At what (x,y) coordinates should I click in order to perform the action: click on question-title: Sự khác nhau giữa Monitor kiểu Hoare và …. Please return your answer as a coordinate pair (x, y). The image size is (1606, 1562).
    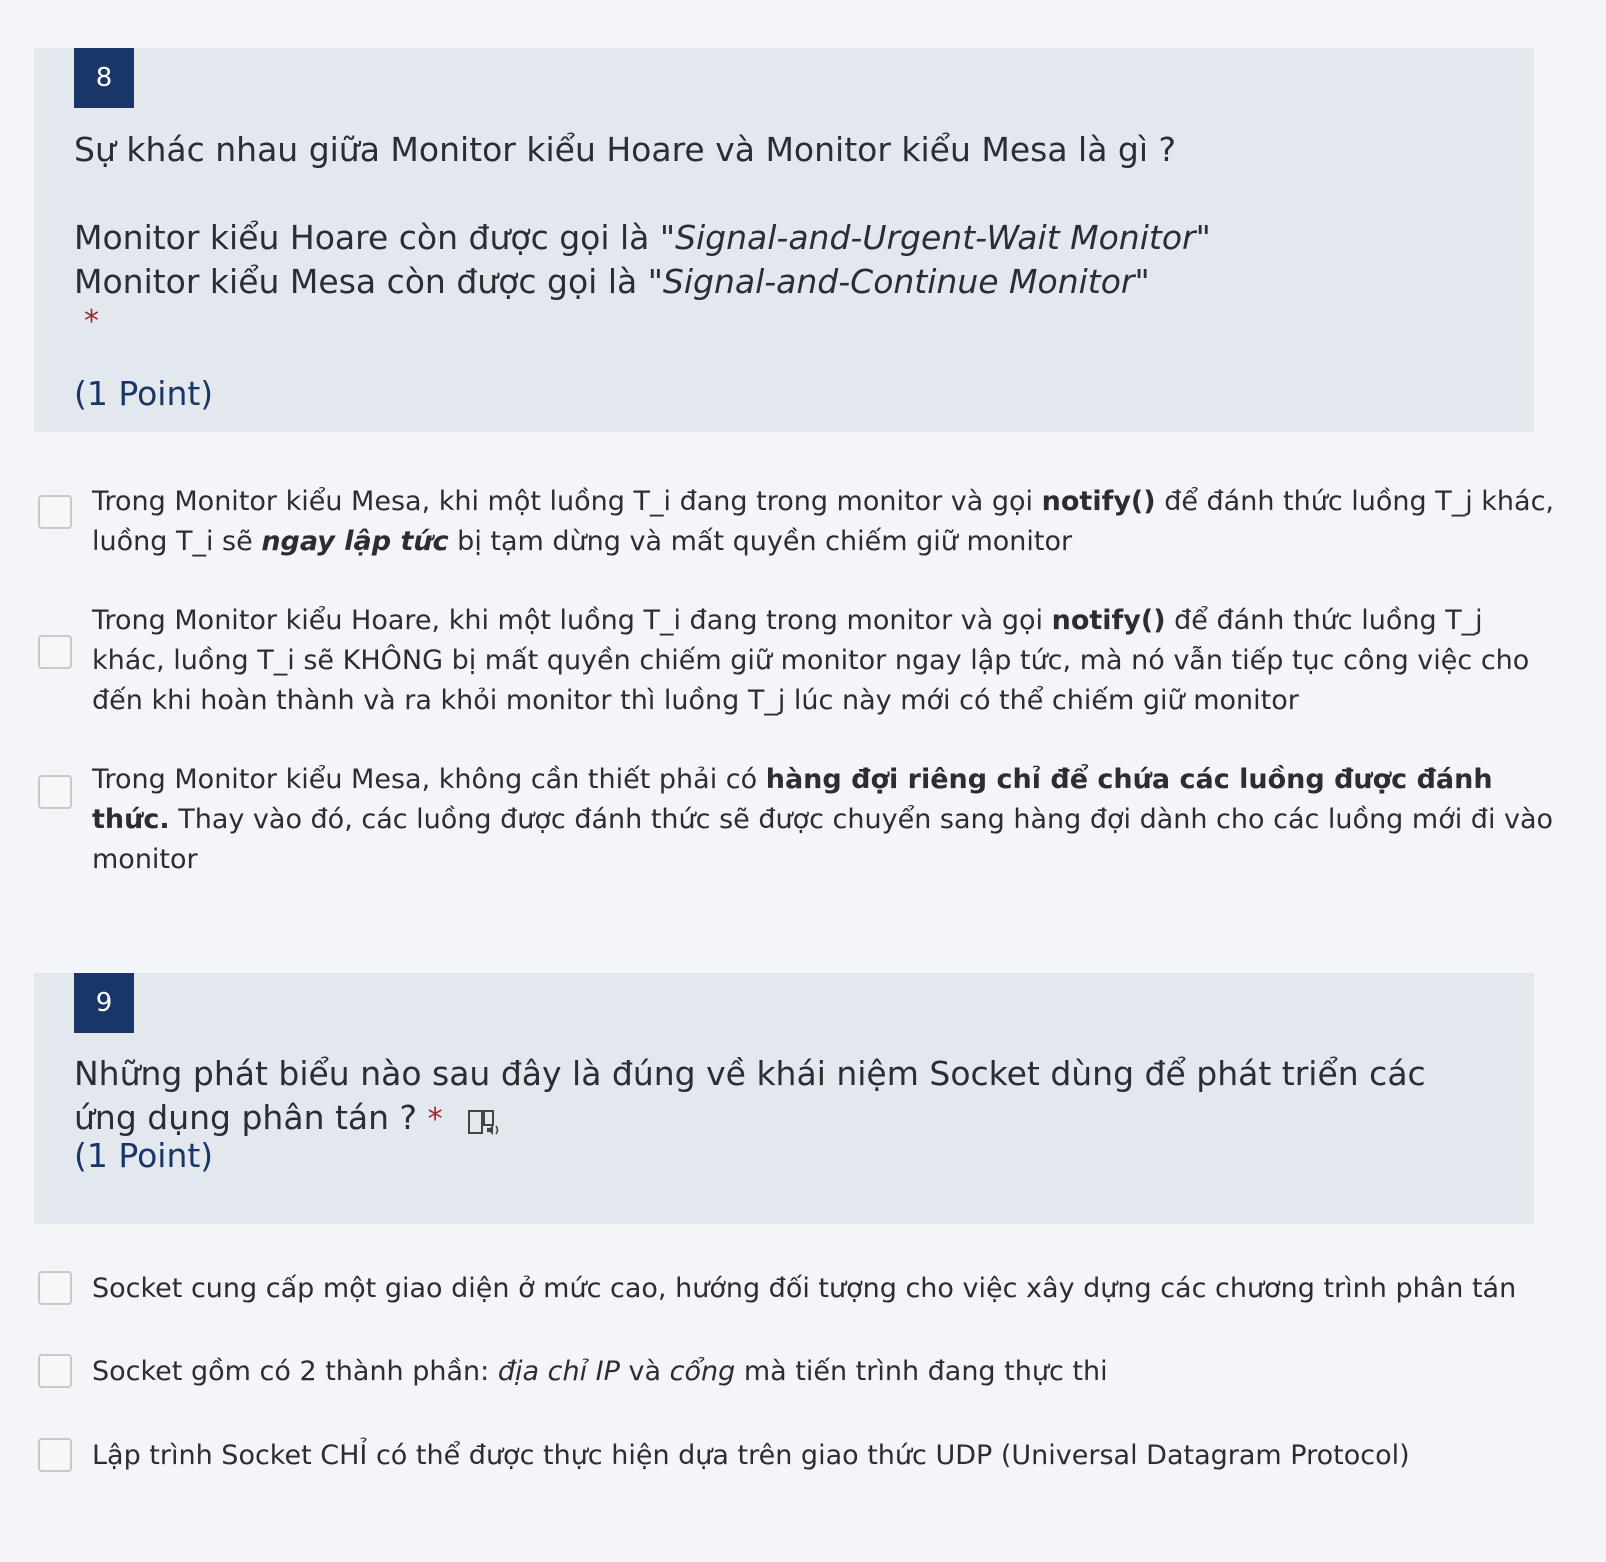
    Looking at the image, I should click on (625, 149).